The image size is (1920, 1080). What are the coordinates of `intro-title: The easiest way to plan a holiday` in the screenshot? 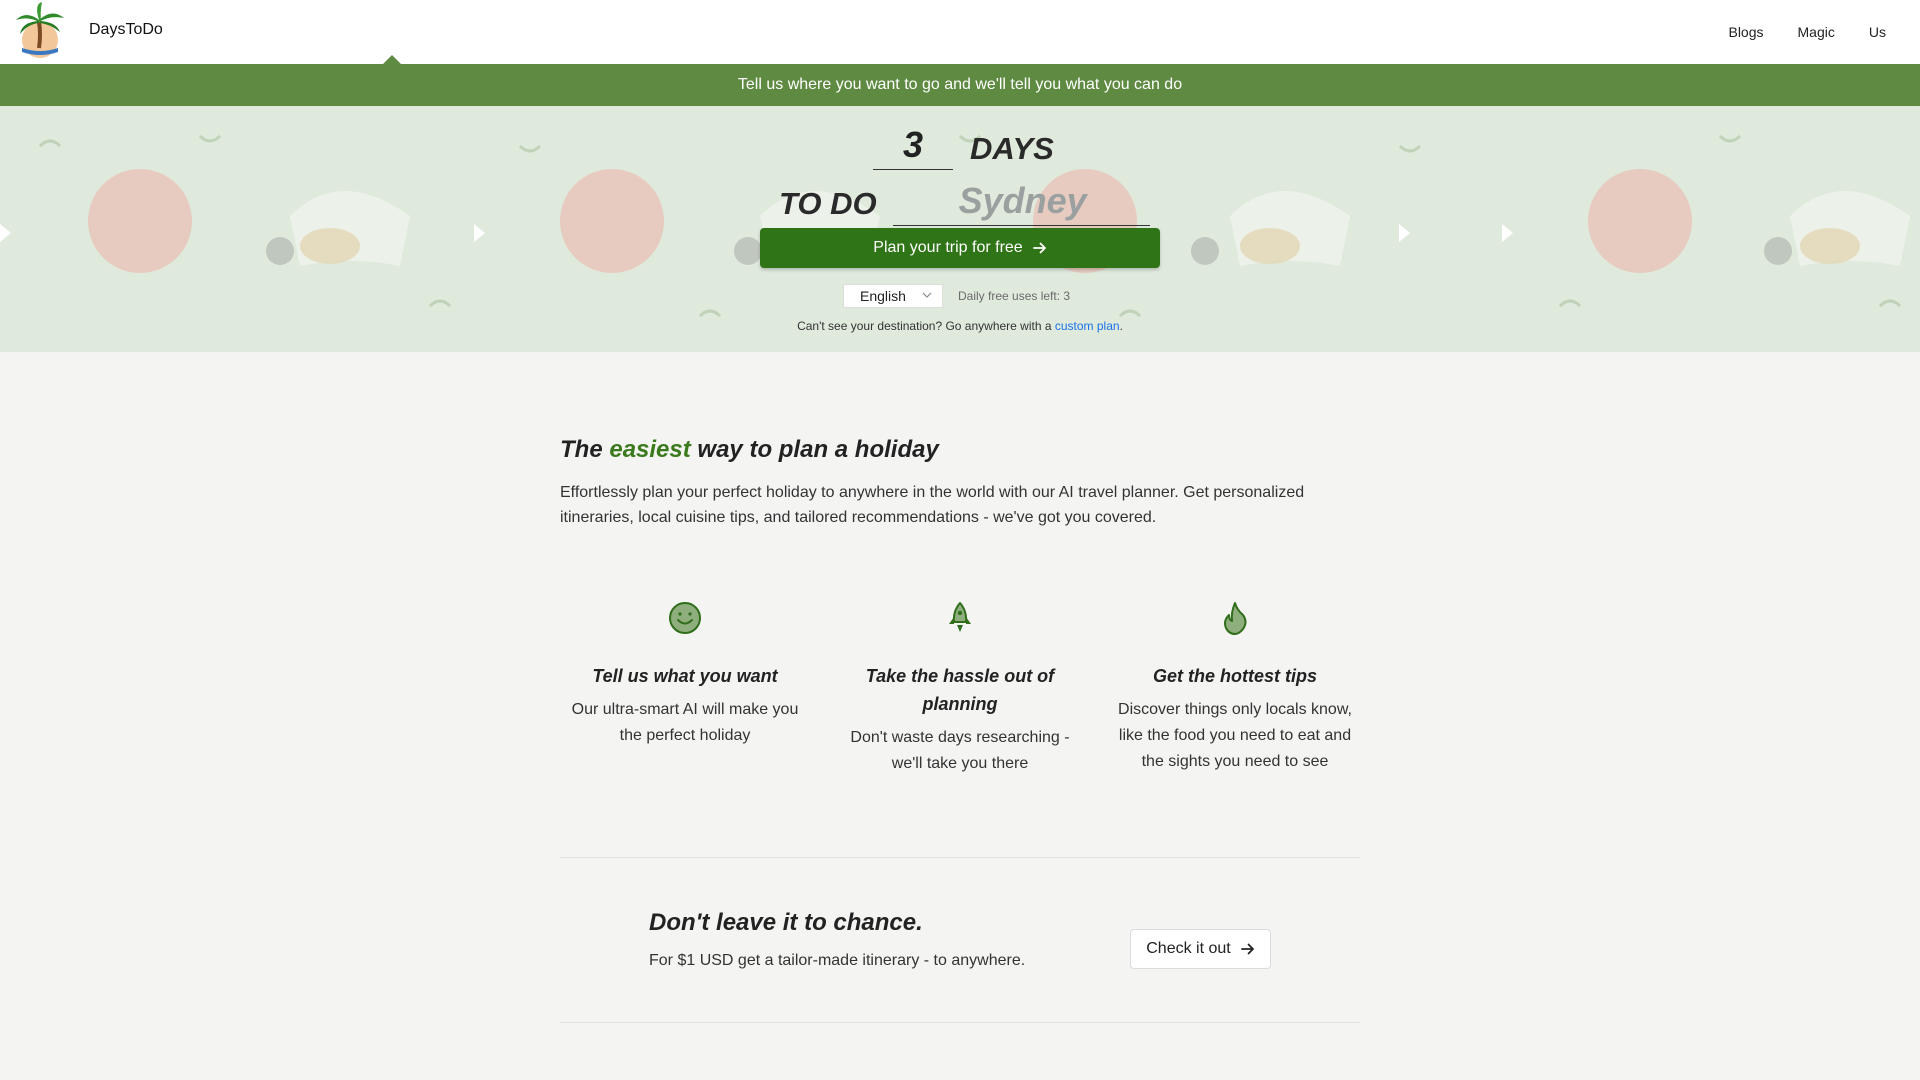 It's located at (749, 450).